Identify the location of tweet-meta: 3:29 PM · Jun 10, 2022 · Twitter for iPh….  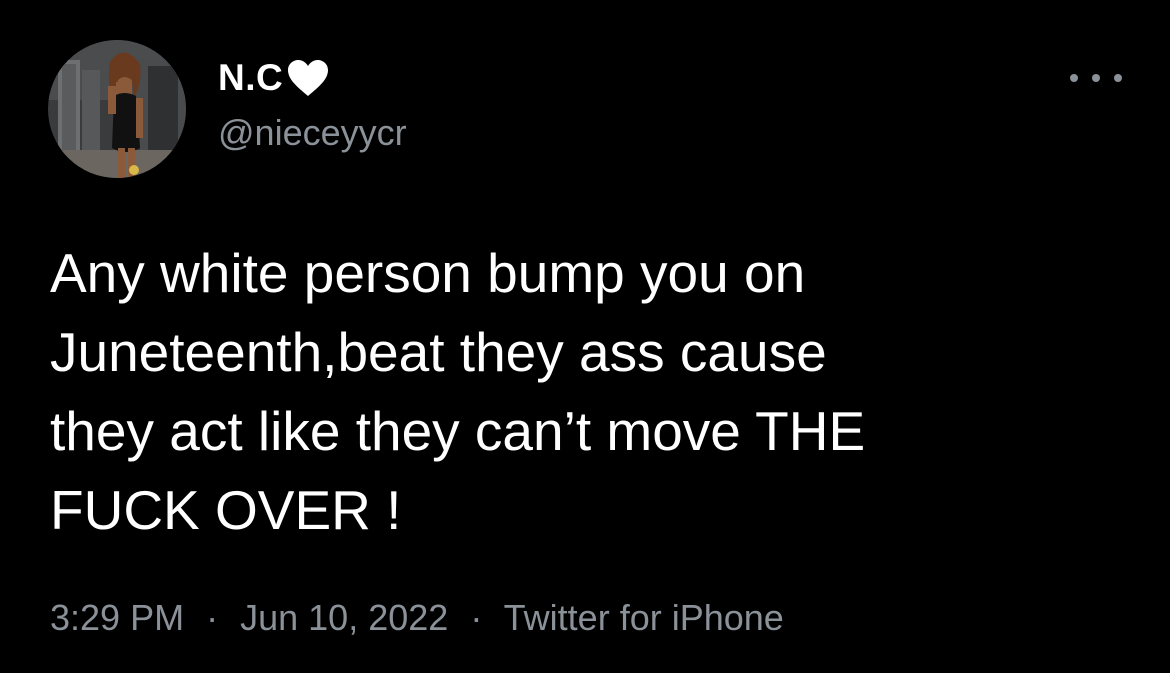
(417, 618).